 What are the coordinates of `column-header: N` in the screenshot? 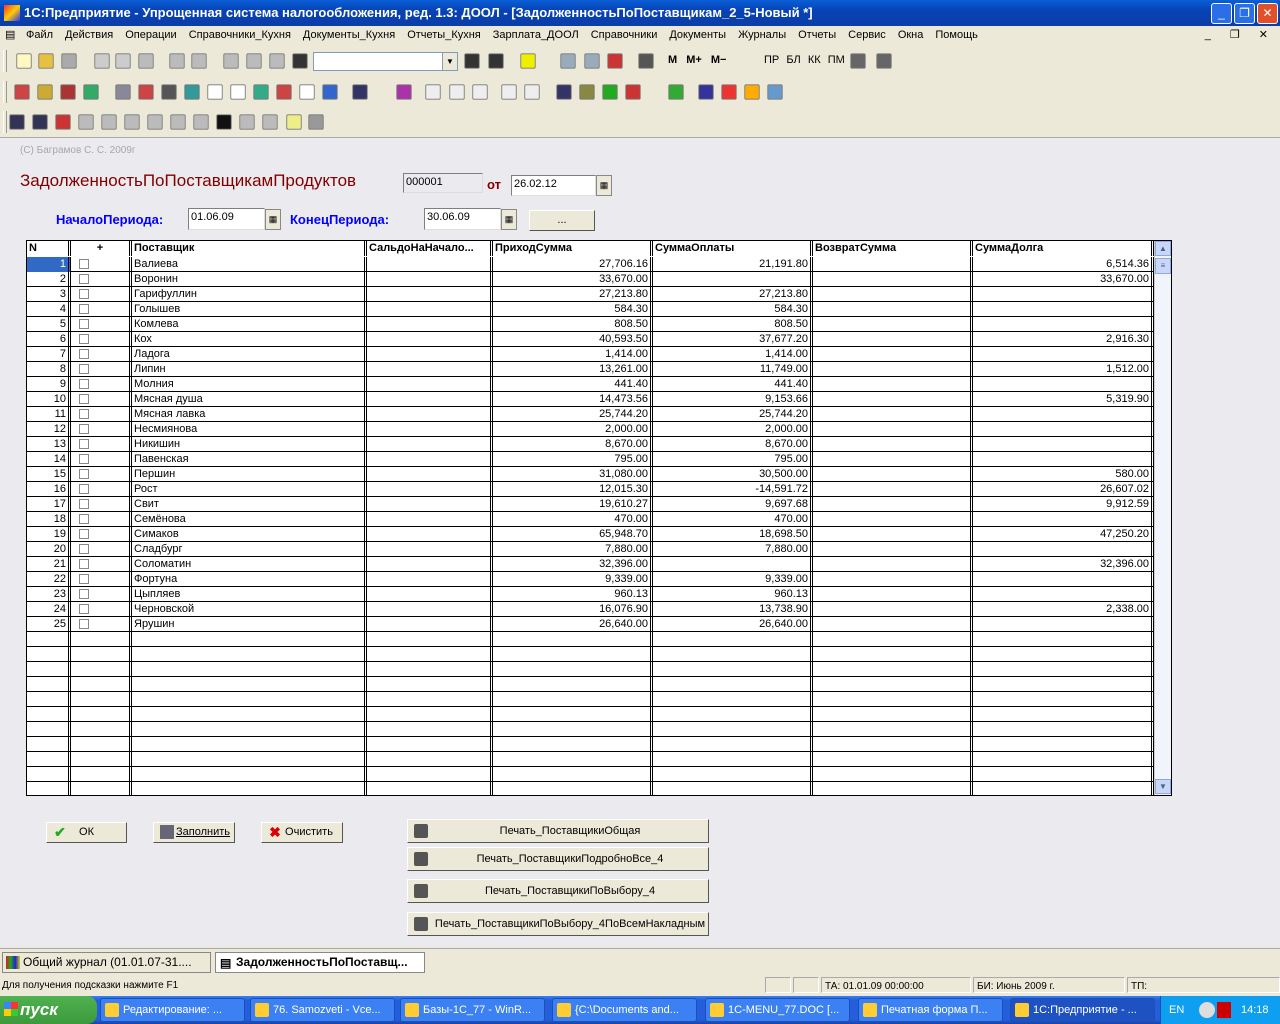 It's located at (49, 248).